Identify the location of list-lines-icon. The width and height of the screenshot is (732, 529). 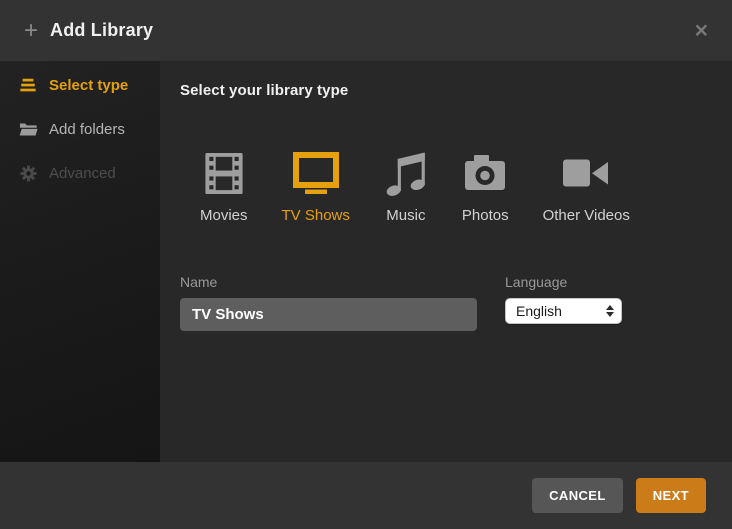
(28, 85).